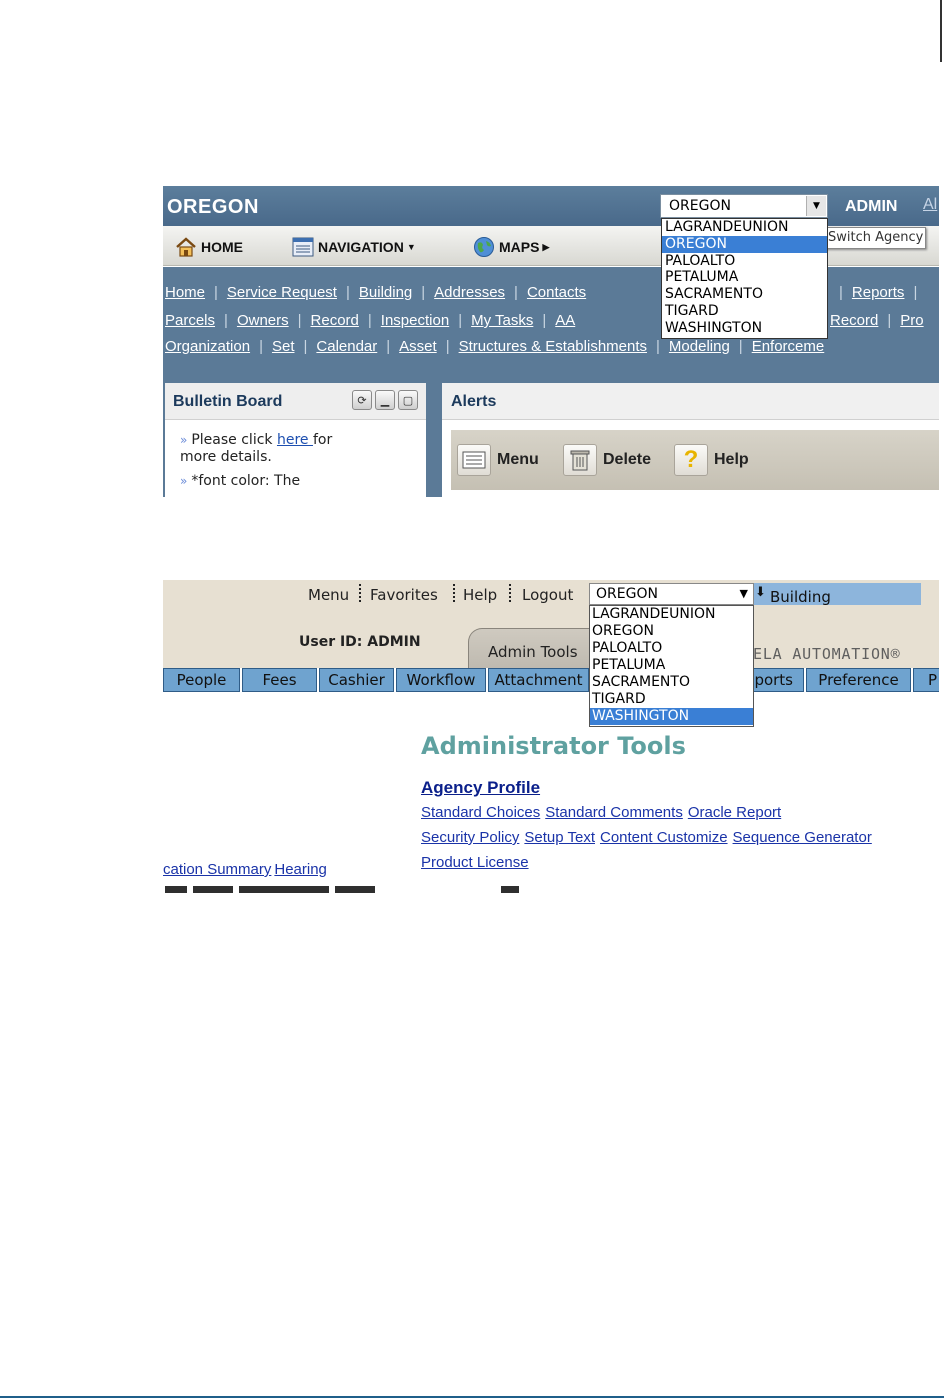 This screenshot has height=1400, width=944. What do you see at coordinates (930, 205) in the screenshot?
I see `user-menu-link: Al` at bounding box center [930, 205].